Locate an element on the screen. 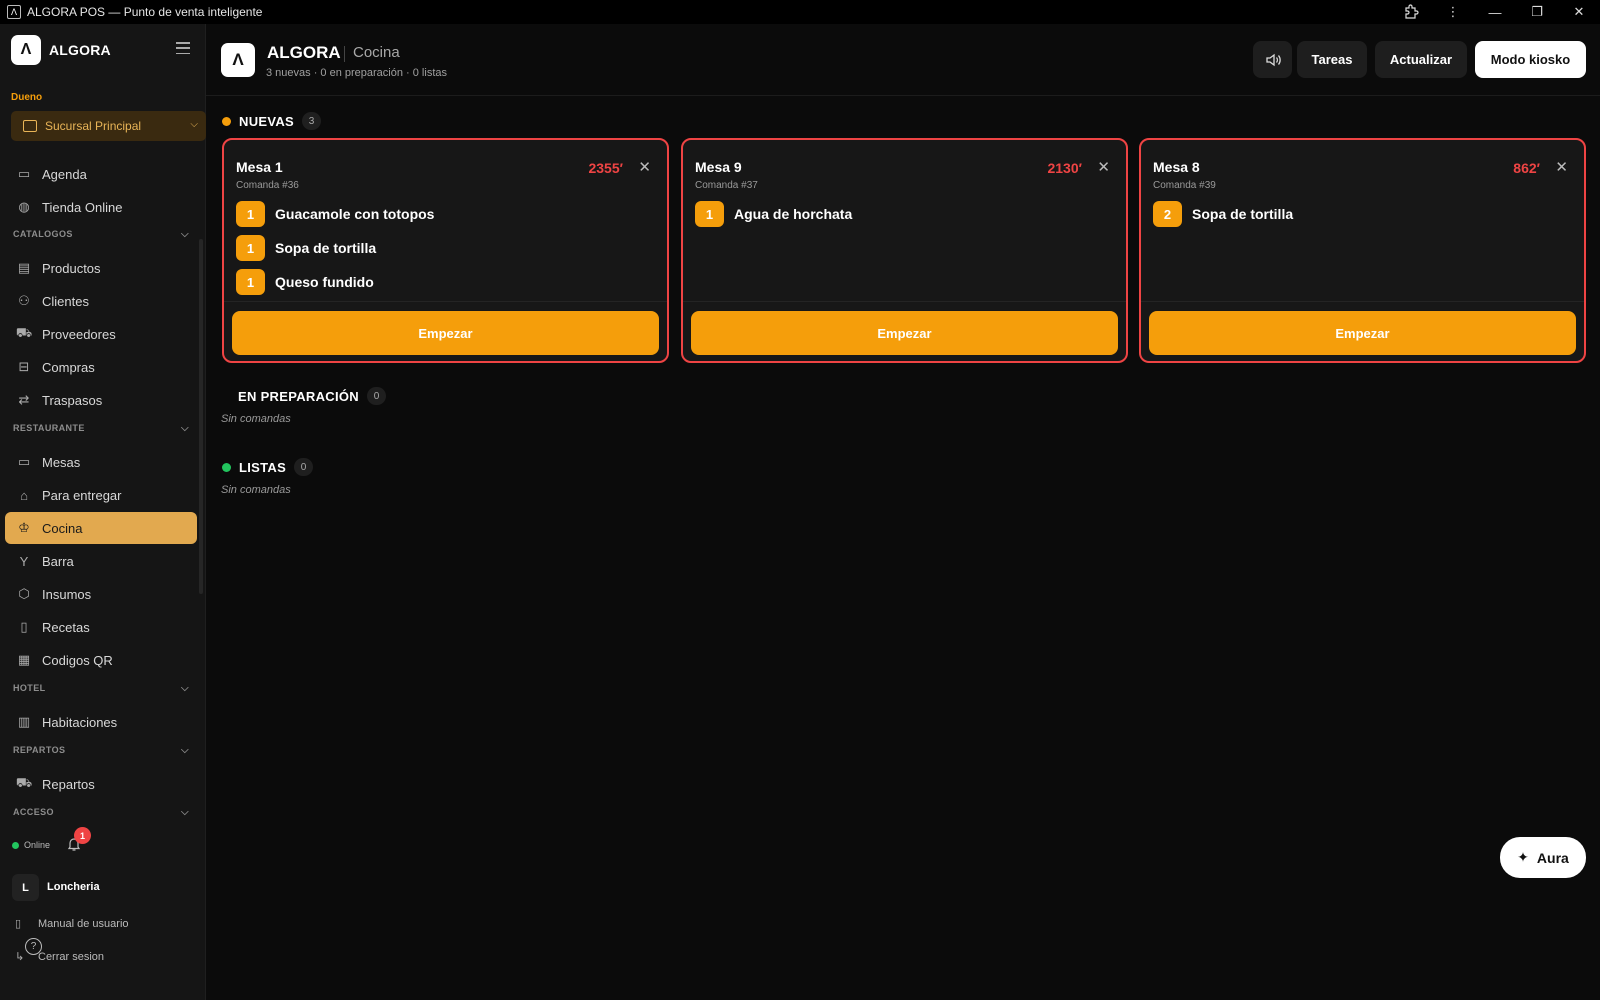 The height and width of the screenshot is (1000, 1600). order-elapsed-time: 2130′ is located at coordinates (1064, 168).